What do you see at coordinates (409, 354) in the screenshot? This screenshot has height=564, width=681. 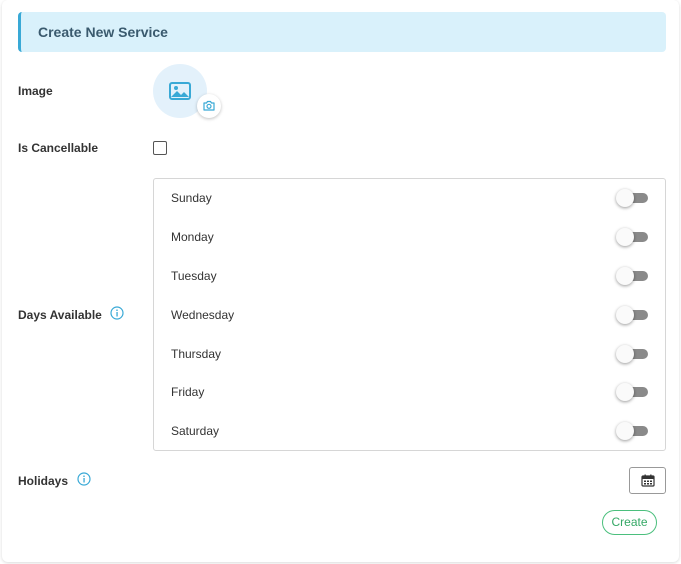 I see `day-row-thursday: Thursday` at bounding box center [409, 354].